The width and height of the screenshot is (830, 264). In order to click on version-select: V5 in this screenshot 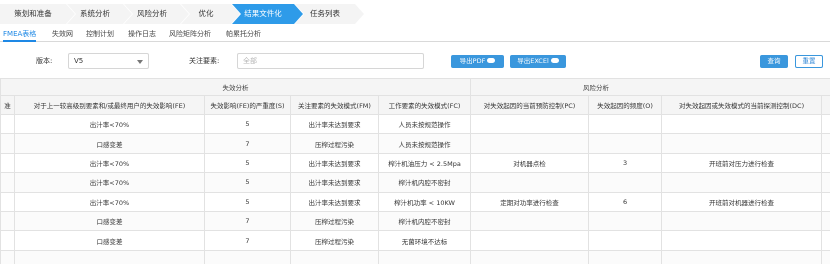, I will do `click(108, 61)`.